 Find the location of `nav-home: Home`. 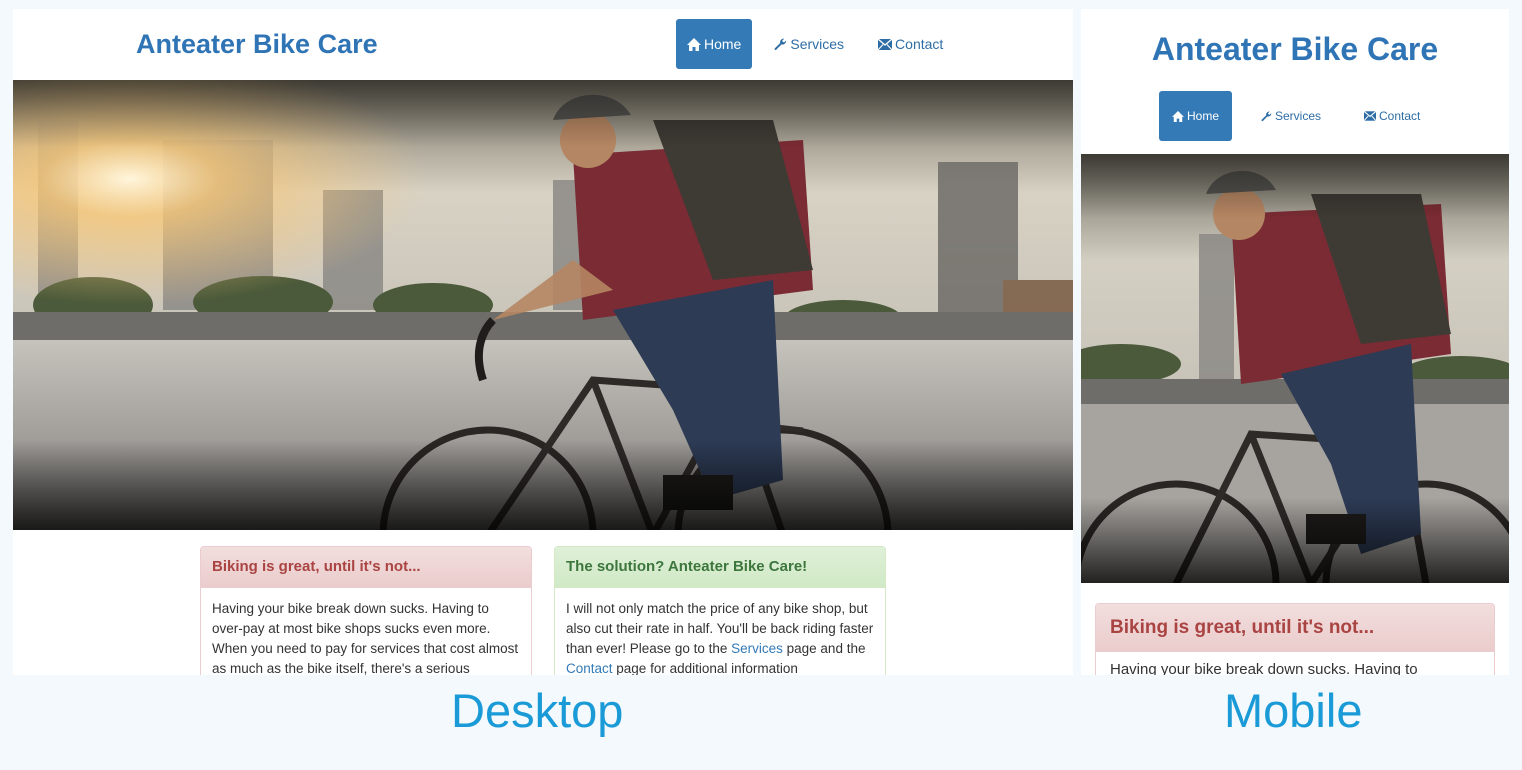

nav-home: Home is located at coordinates (714, 44).